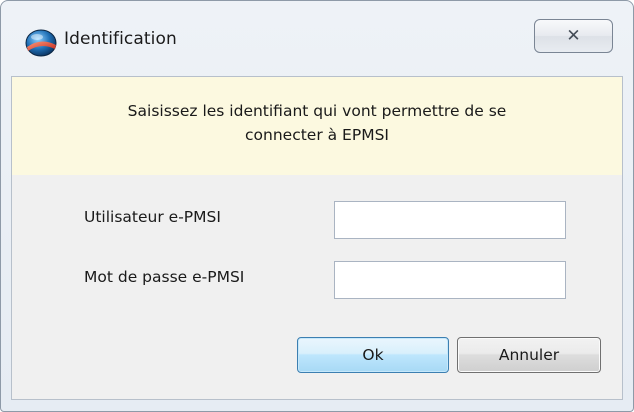 The height and width of the screenshot is (412, 634). I want to click on instruction-line-2: connecter à EPMSI, so click(317, 135).